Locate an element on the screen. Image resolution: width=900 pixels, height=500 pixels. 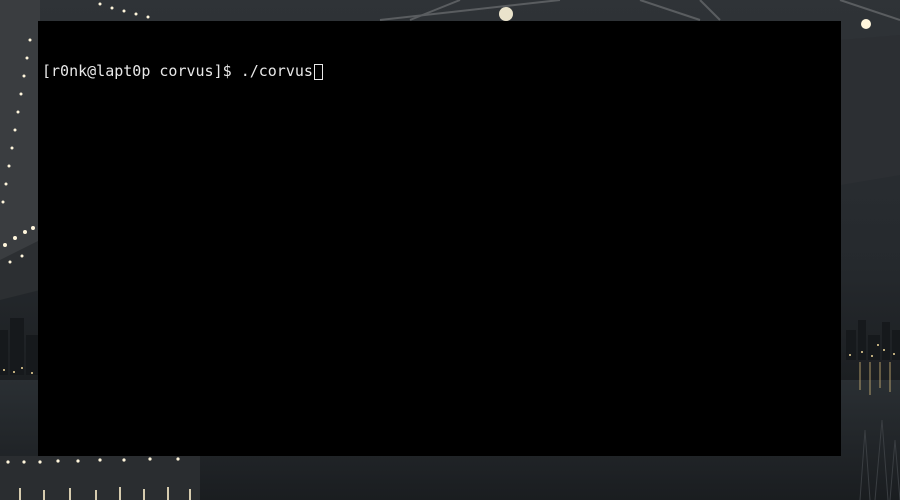
terminal-line: [r0nk@lapt0p corvus]$ ./corvus is located at coordinates (439, 71).